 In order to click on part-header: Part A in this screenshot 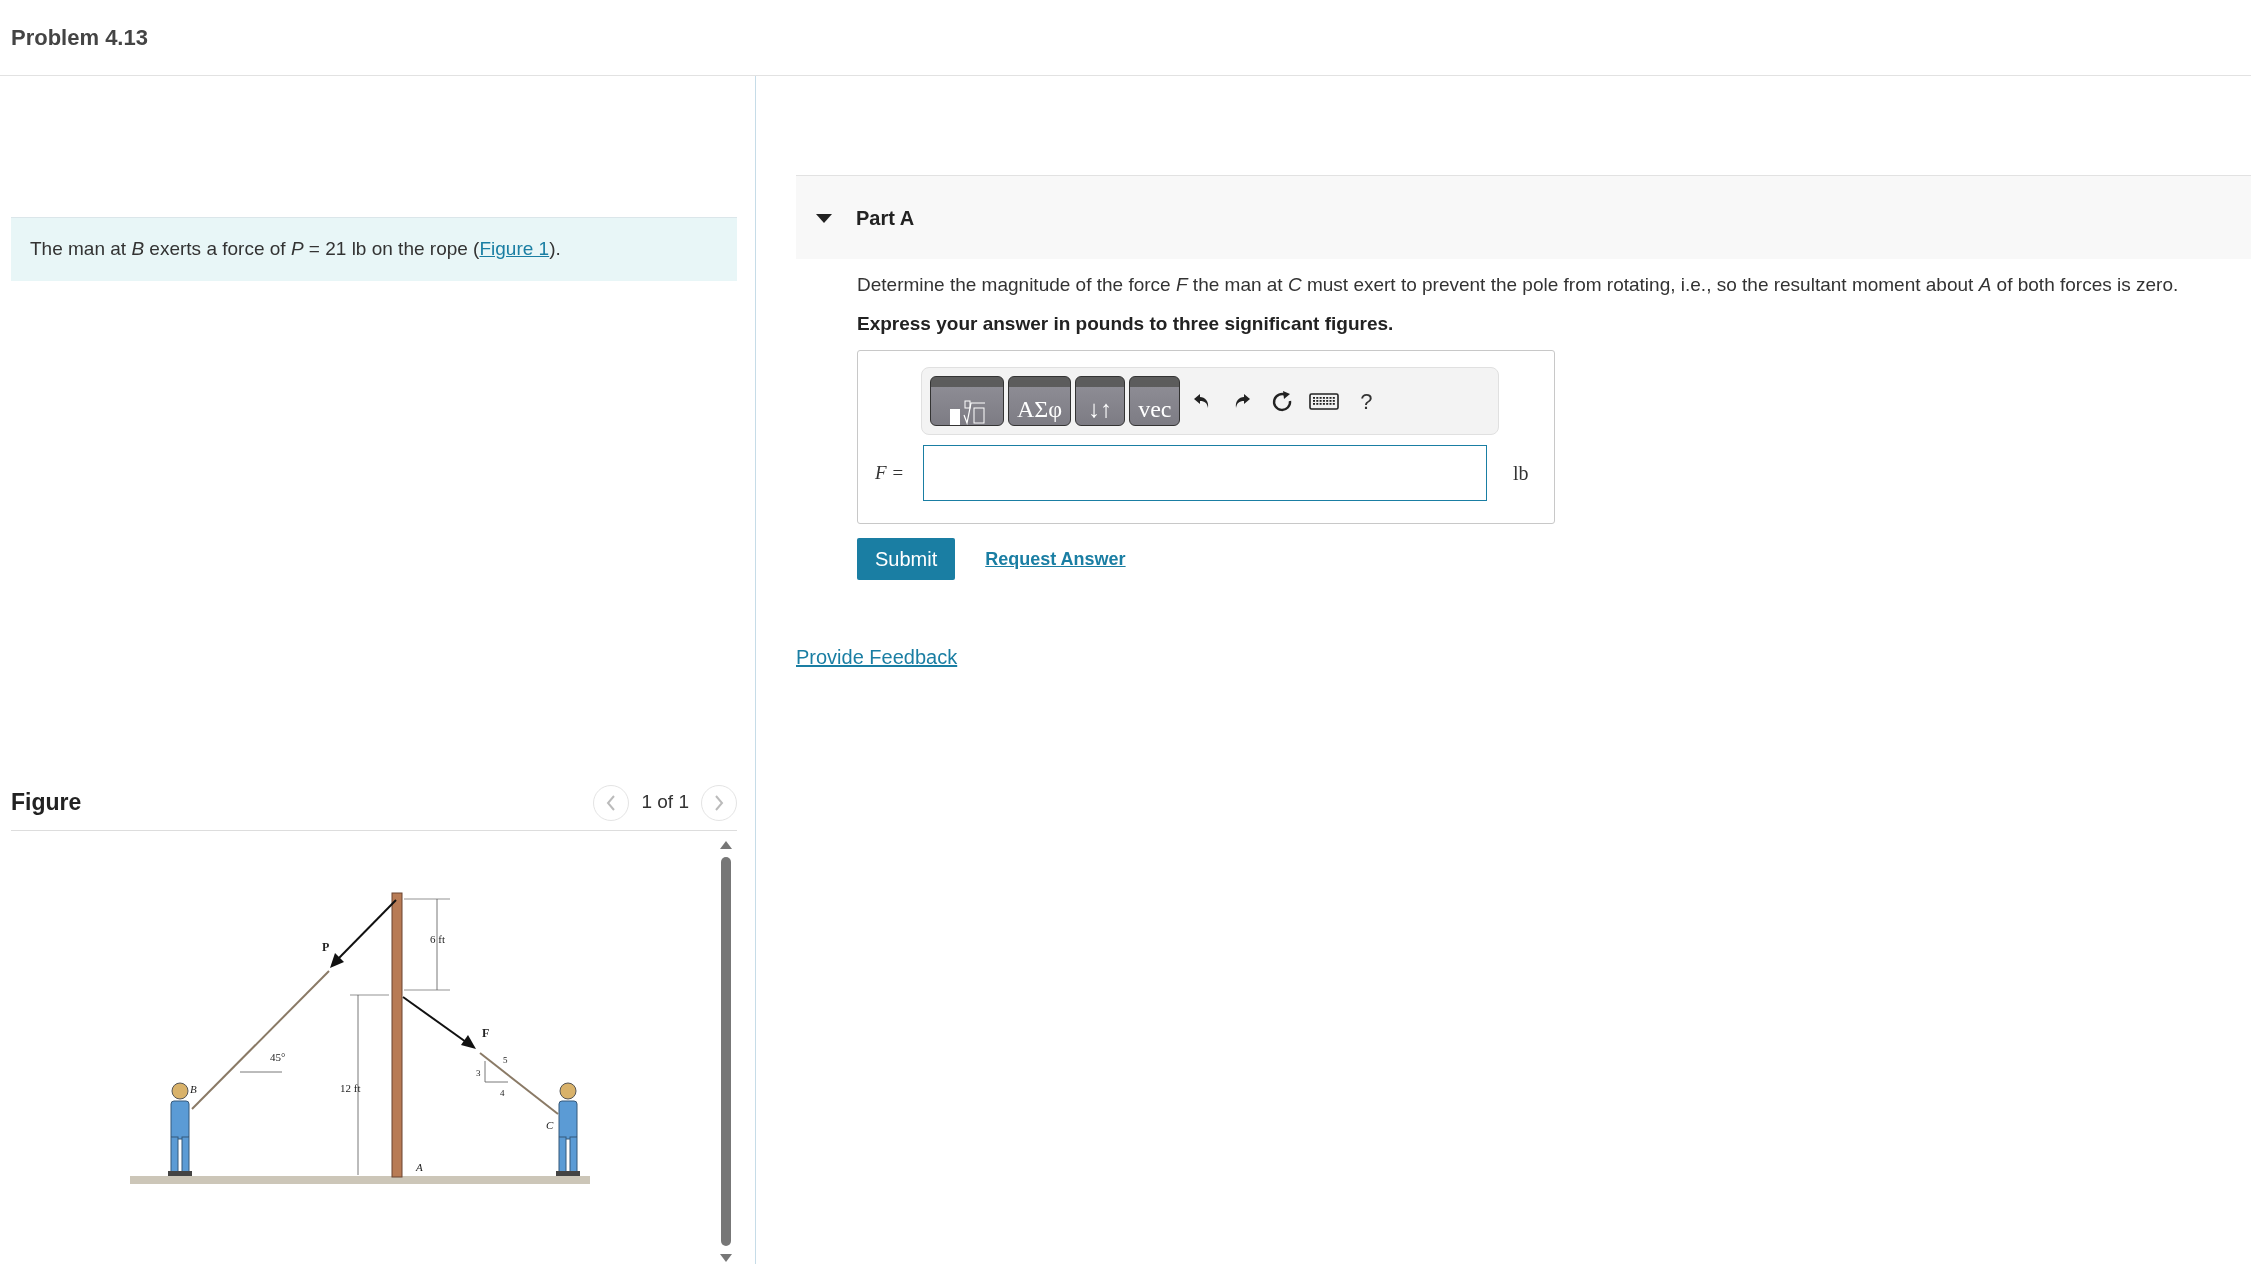, I will do `click(1523, 217)`.